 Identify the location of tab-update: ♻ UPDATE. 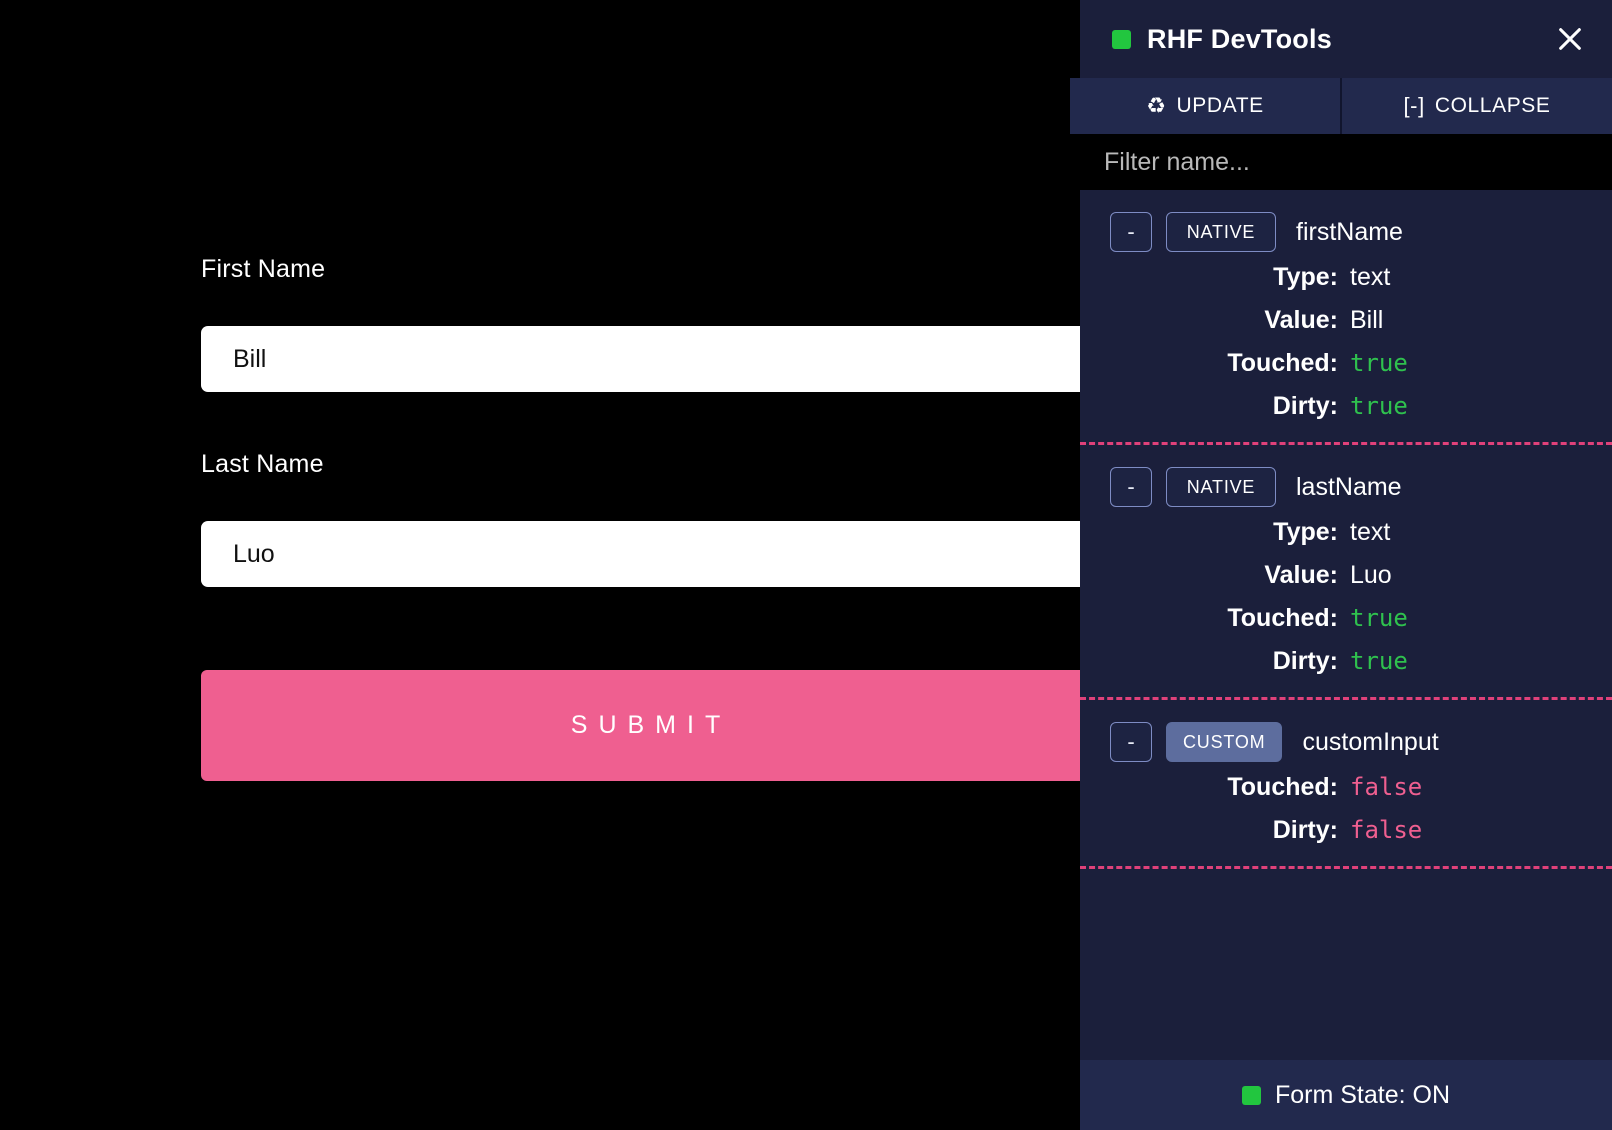
(1205, 106).